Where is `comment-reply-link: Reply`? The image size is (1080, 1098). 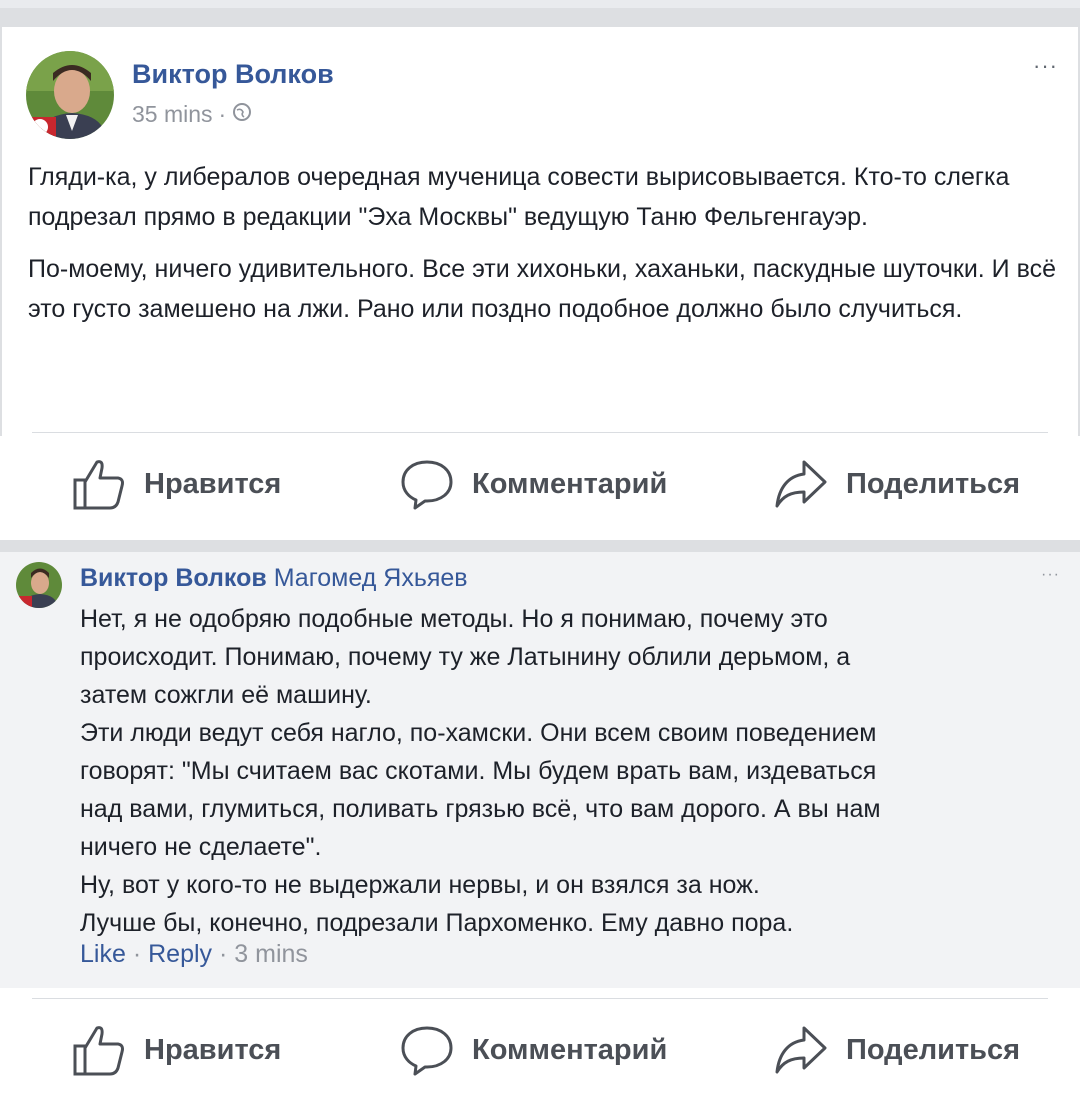 comment-reply-link: Reply is located at coordinates (180, 954).